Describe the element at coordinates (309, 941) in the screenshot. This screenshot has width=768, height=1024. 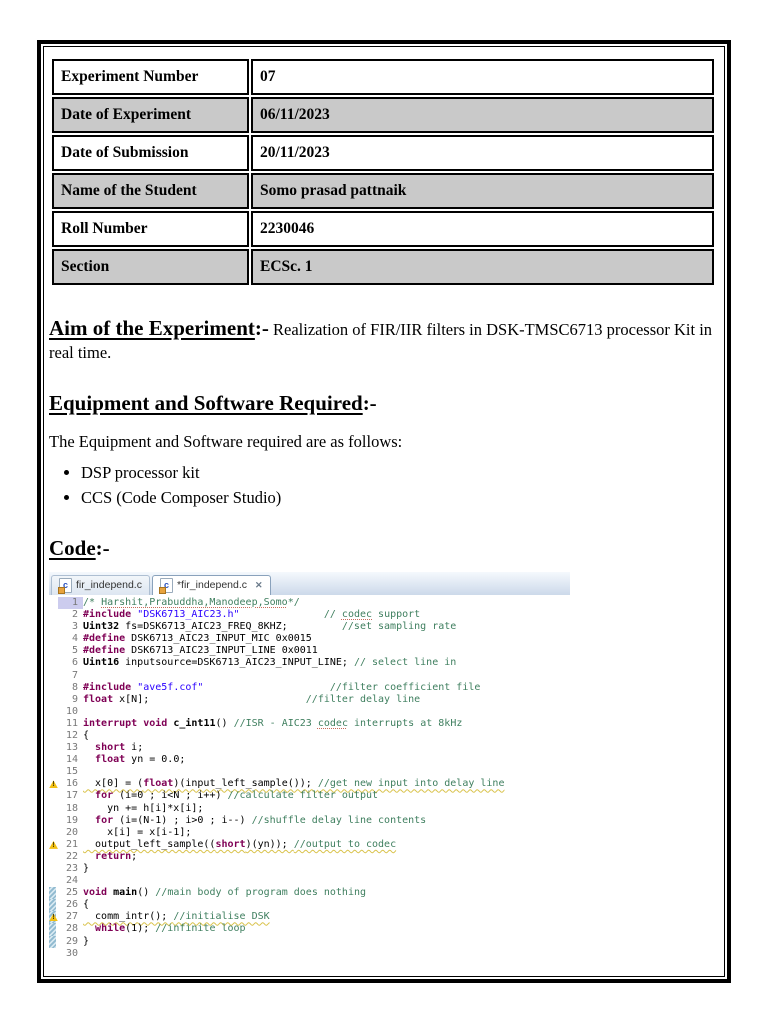
I see `code-line: 29}` at that location.